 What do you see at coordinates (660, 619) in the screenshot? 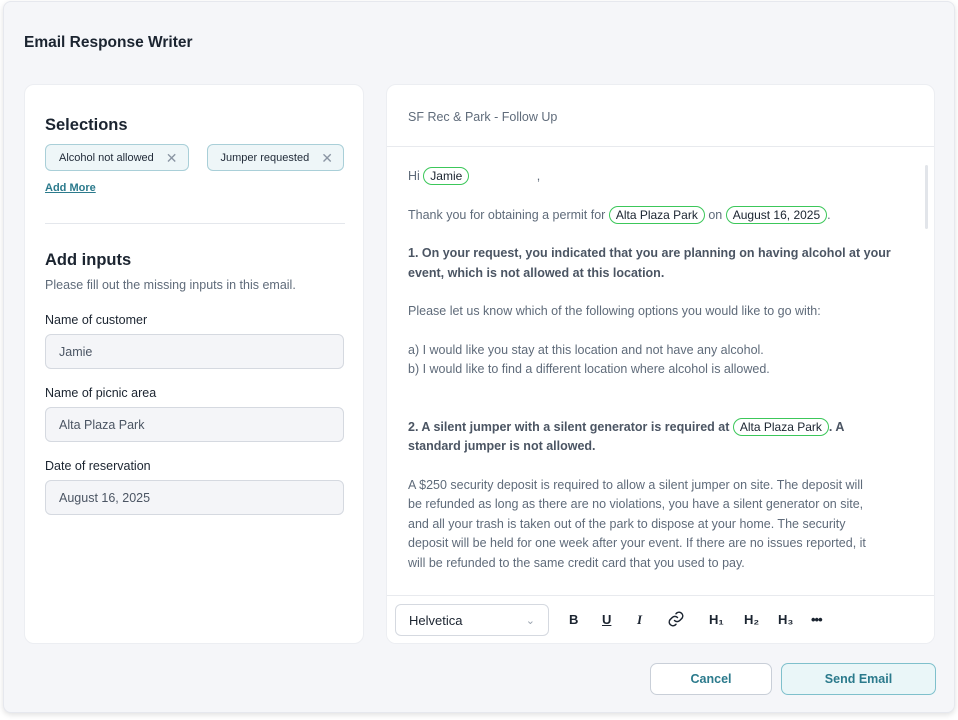
I see `formatting-toolbar: Helvetica ⌄ B U I H₁ H₂ H₃ •••` at bounding box center [660, 619].